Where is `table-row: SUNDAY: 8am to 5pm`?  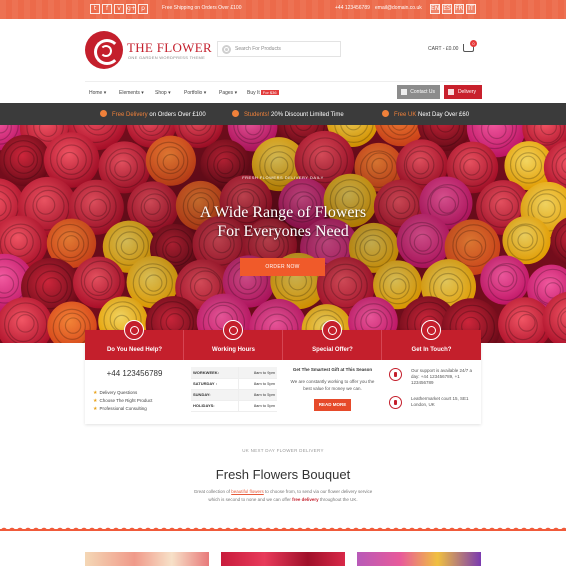
table-row: SUNDAY: 8am to 5pm is located at coordinates (234, 395).